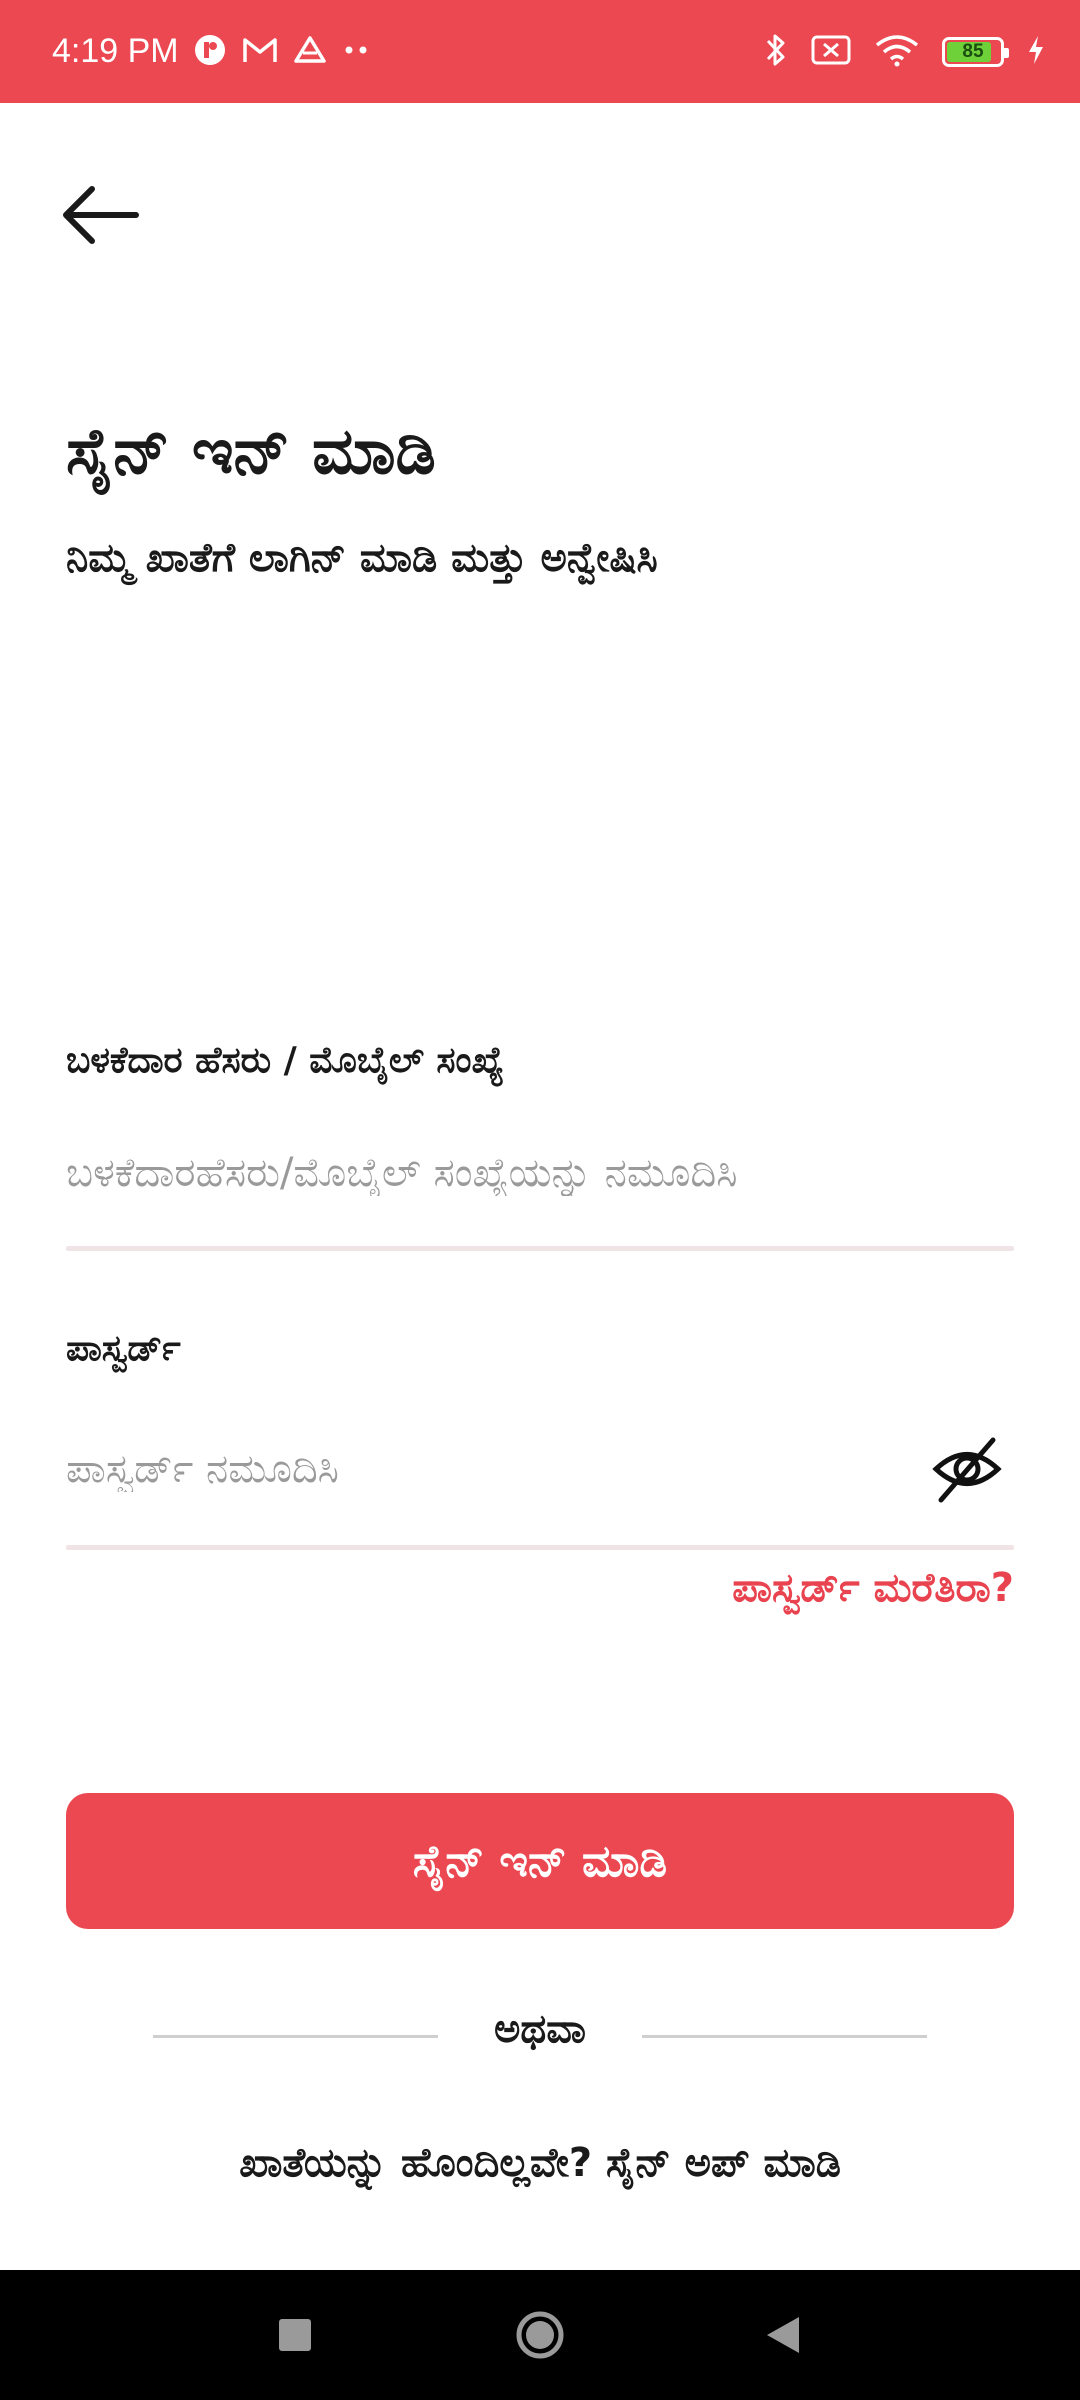 This screenshot has width=1080, height=2400. I want to click on app-notification-icon, so click(210, 52).